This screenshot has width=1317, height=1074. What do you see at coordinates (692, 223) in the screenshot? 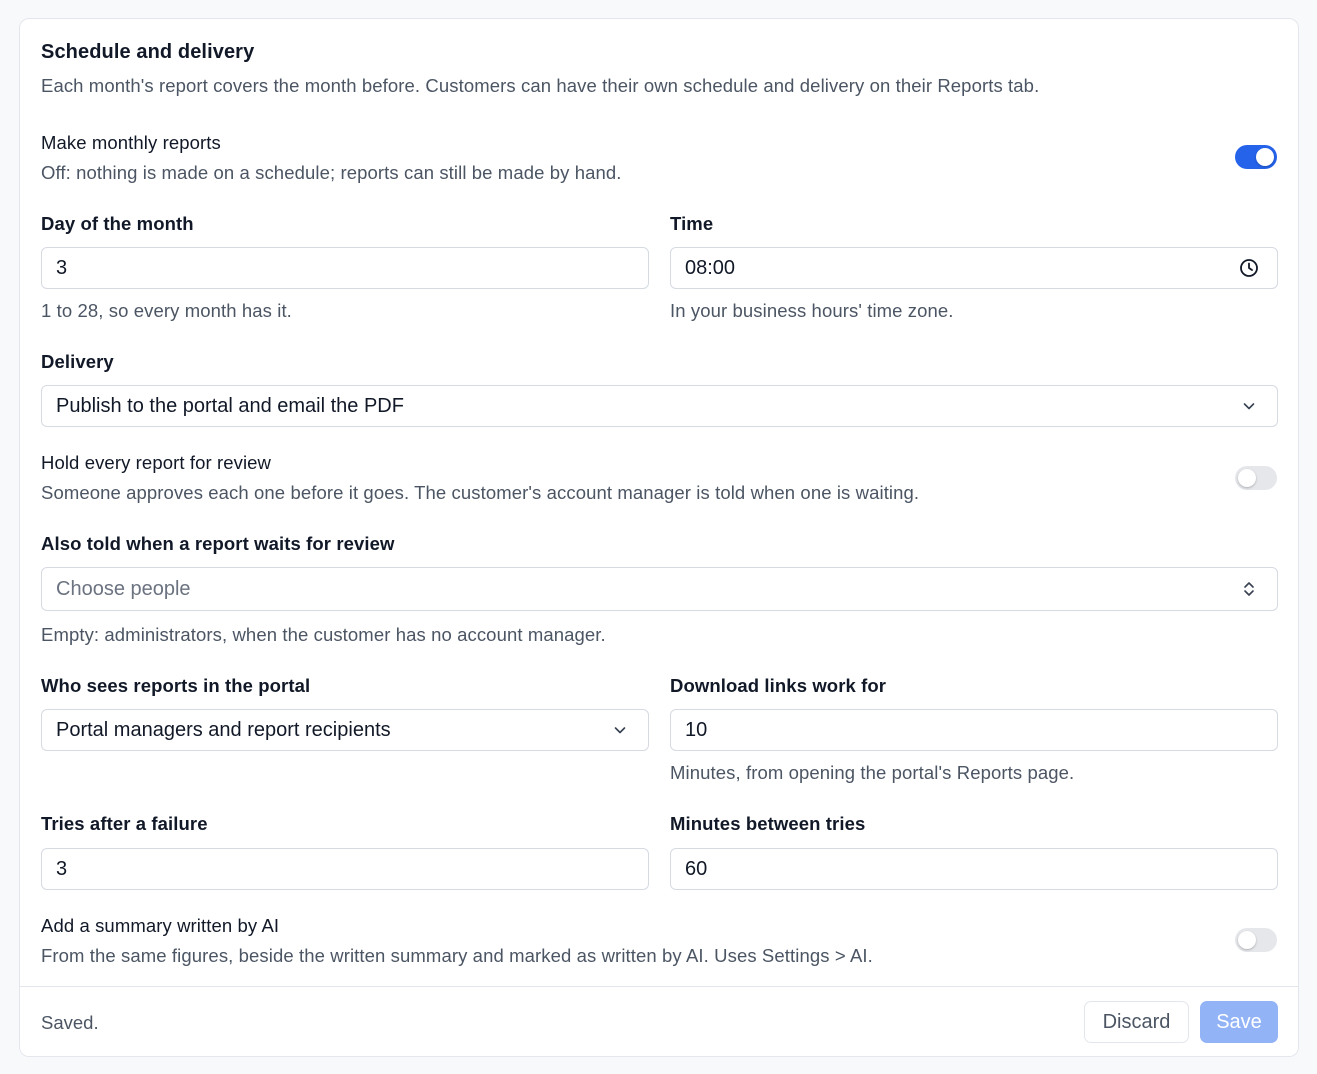
I see `time-label: Time` at bounding box center [692, 223].